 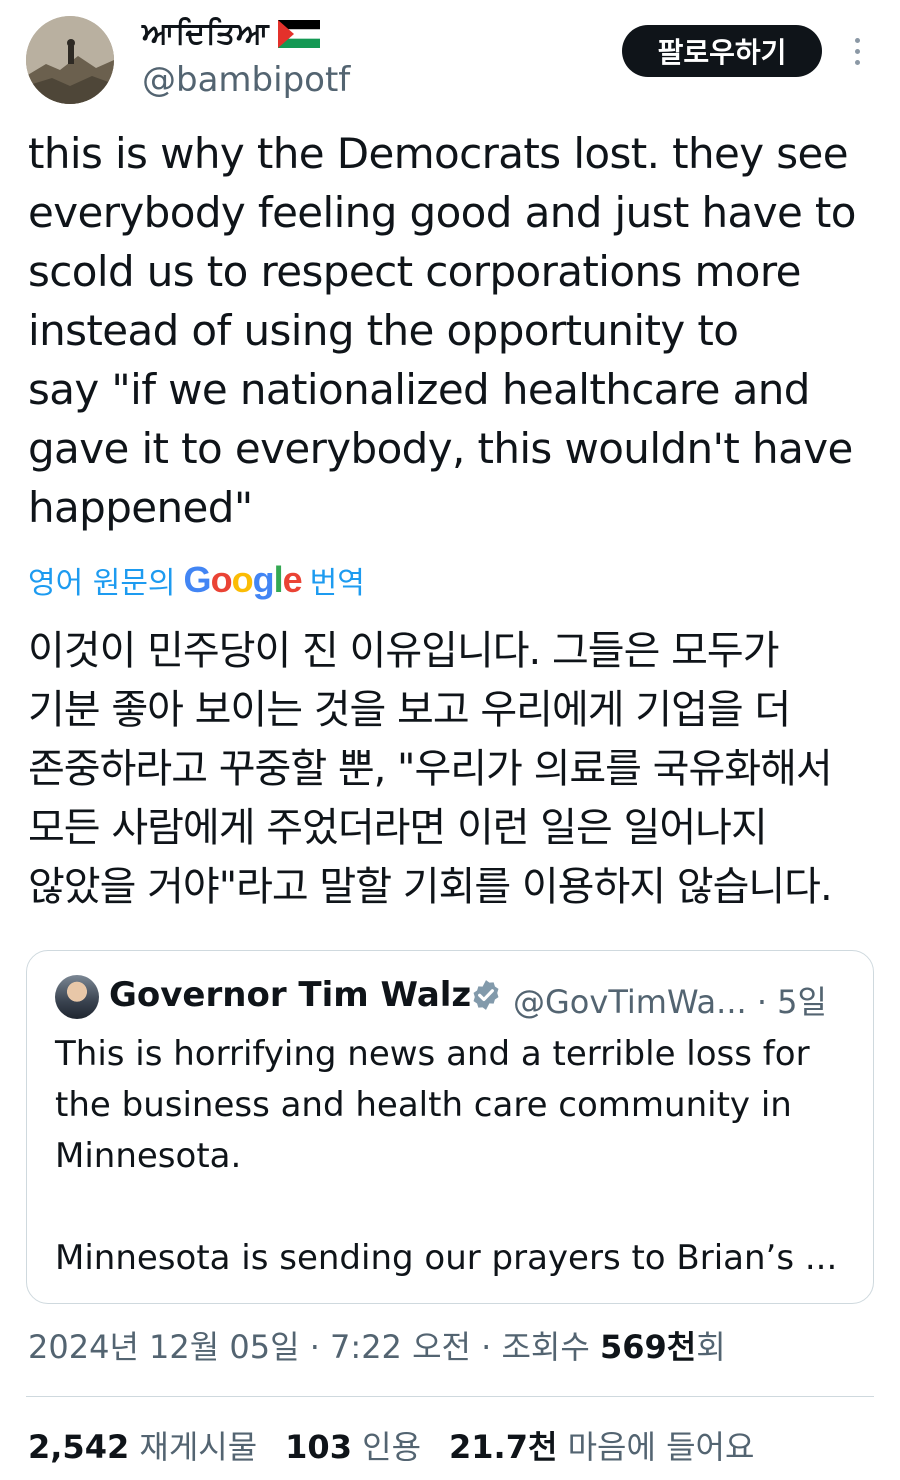 I want to click on palestine-flag-icon, so click(x=298, y=33).